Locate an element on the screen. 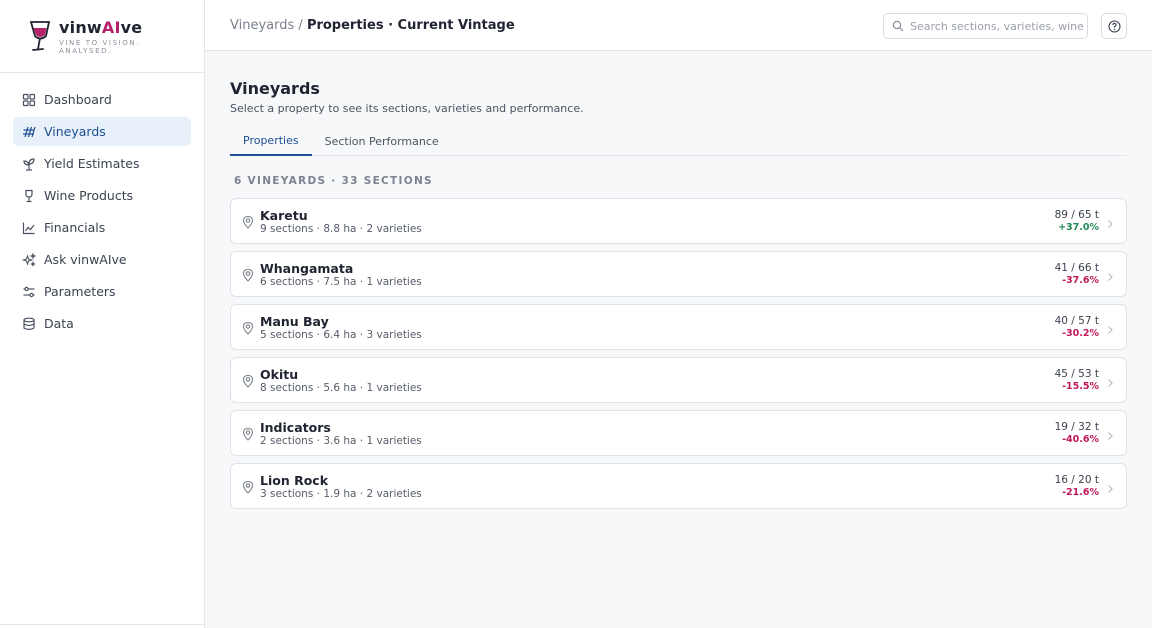 This screenshot has width=1152, height=628. top-bar: Vineyards / Properties · Current Vintage is located at coordinates (678, 25).